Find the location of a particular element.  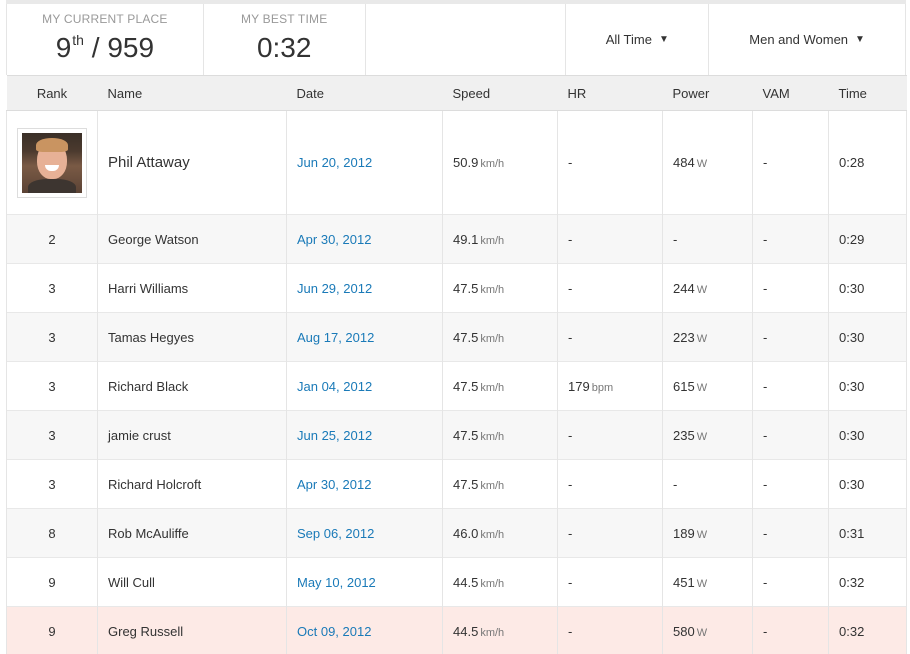

rank-cell: 8 is located at coordinates (52, 533).